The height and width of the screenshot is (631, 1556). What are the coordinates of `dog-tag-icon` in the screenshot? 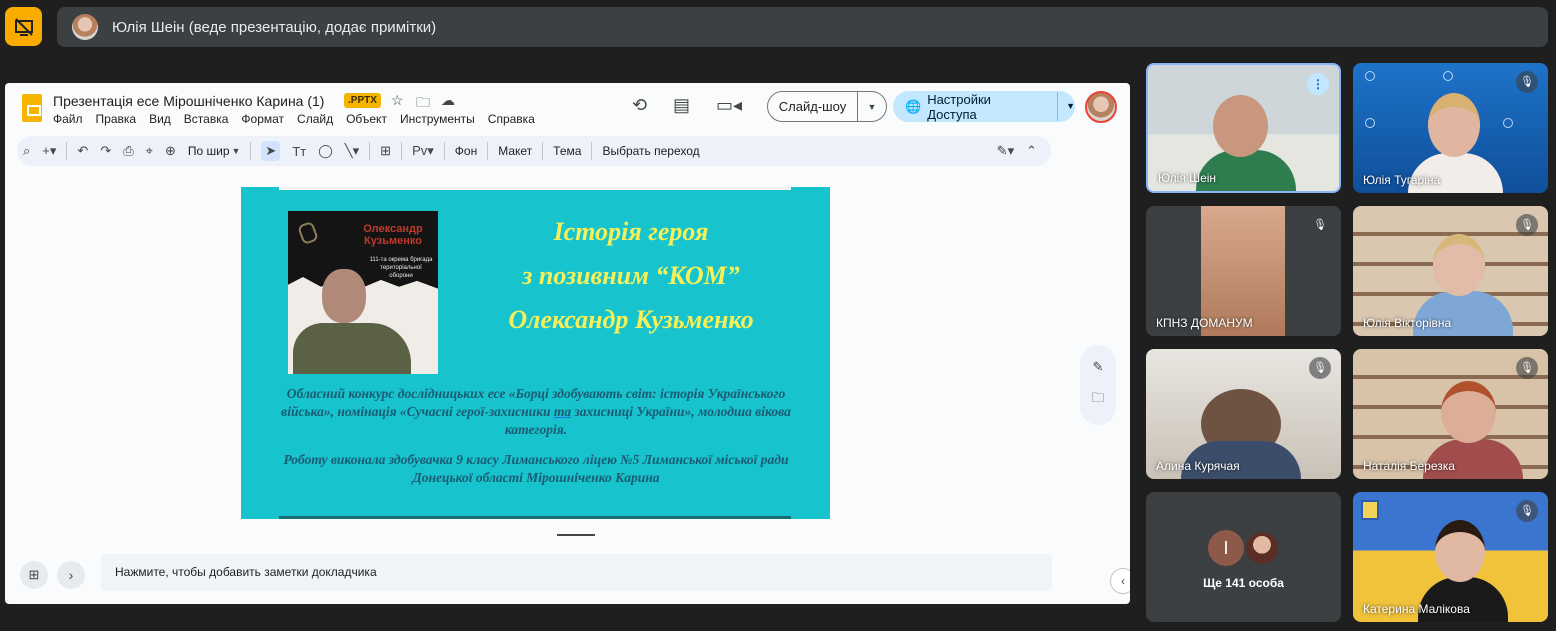 It's located at (308, 233).